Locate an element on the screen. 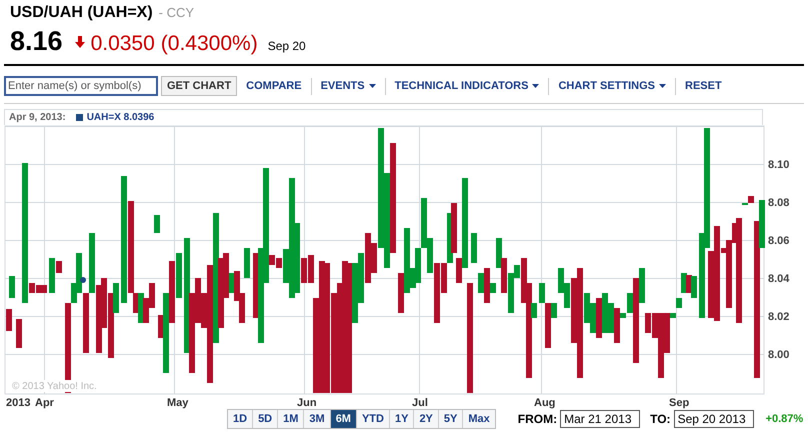 This screenshot has width=808, height=438. percent-change: (0.4300%) is located at coordinates (209, 44).